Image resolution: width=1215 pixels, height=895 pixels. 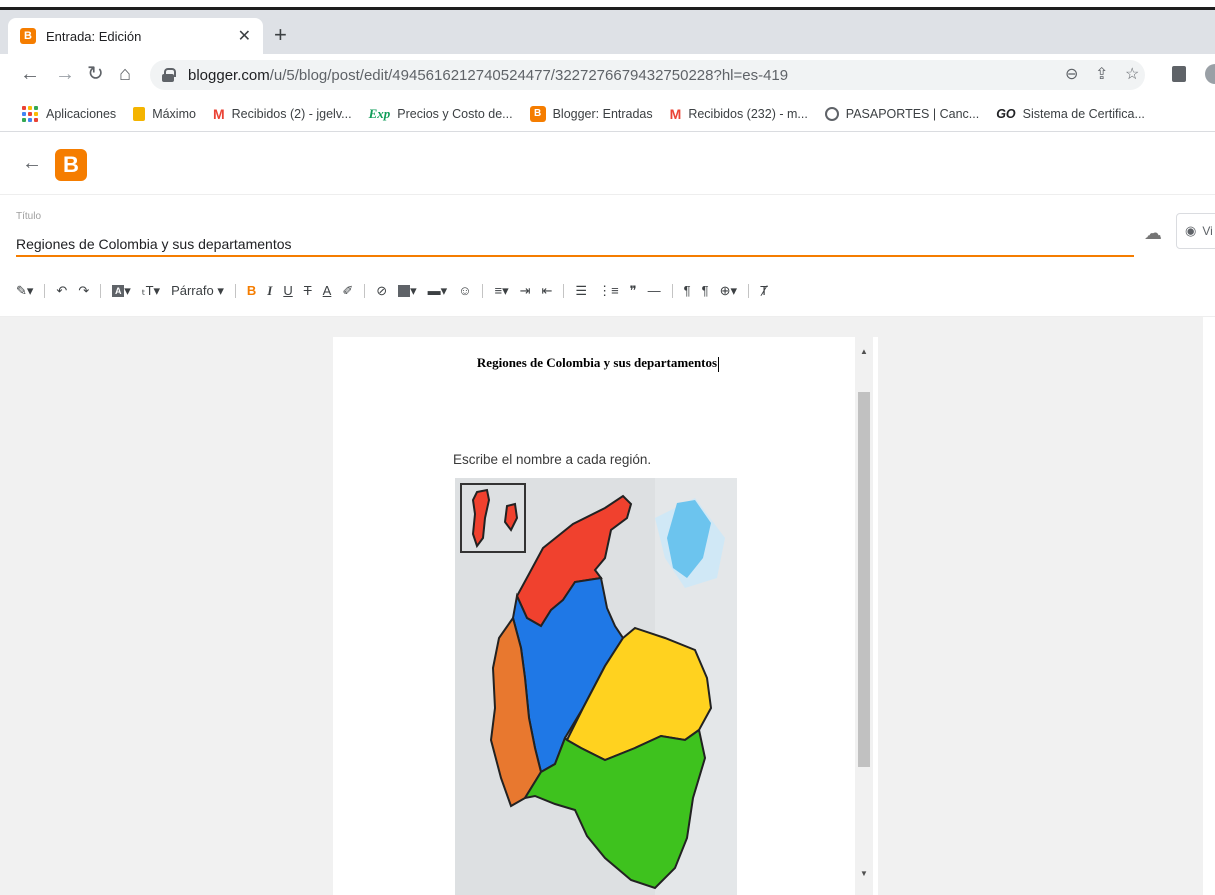 I want to click on rtl-icon: ¶, so click(x=705, y=290).